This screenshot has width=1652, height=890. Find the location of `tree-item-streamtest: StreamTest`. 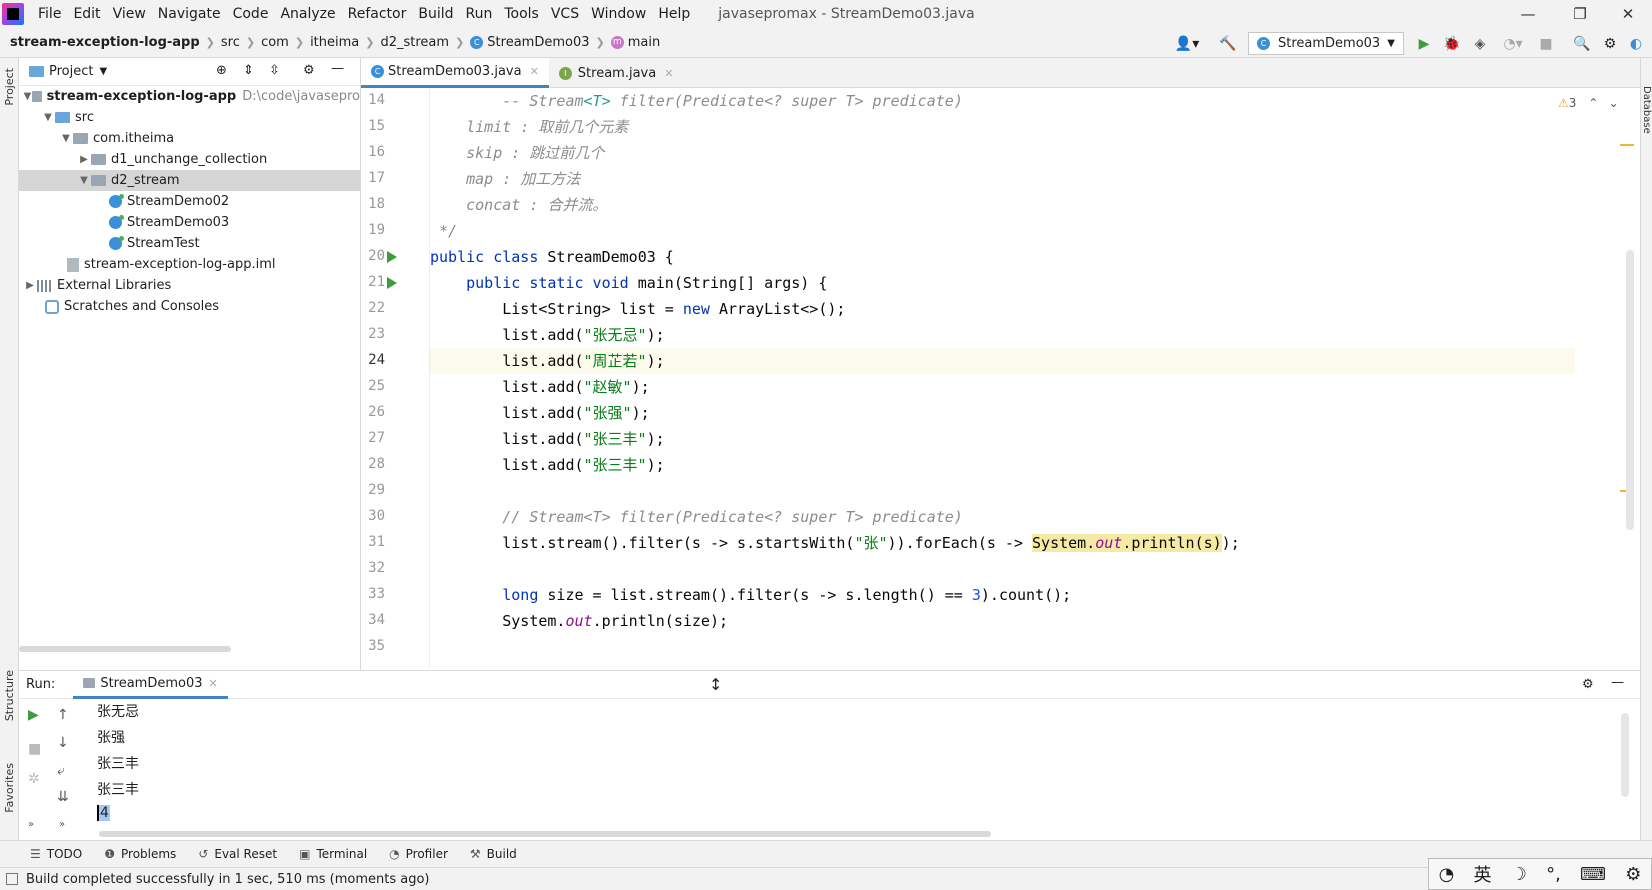

tree-item-streamtest: StreamTest is located at coordinates (189, 243).